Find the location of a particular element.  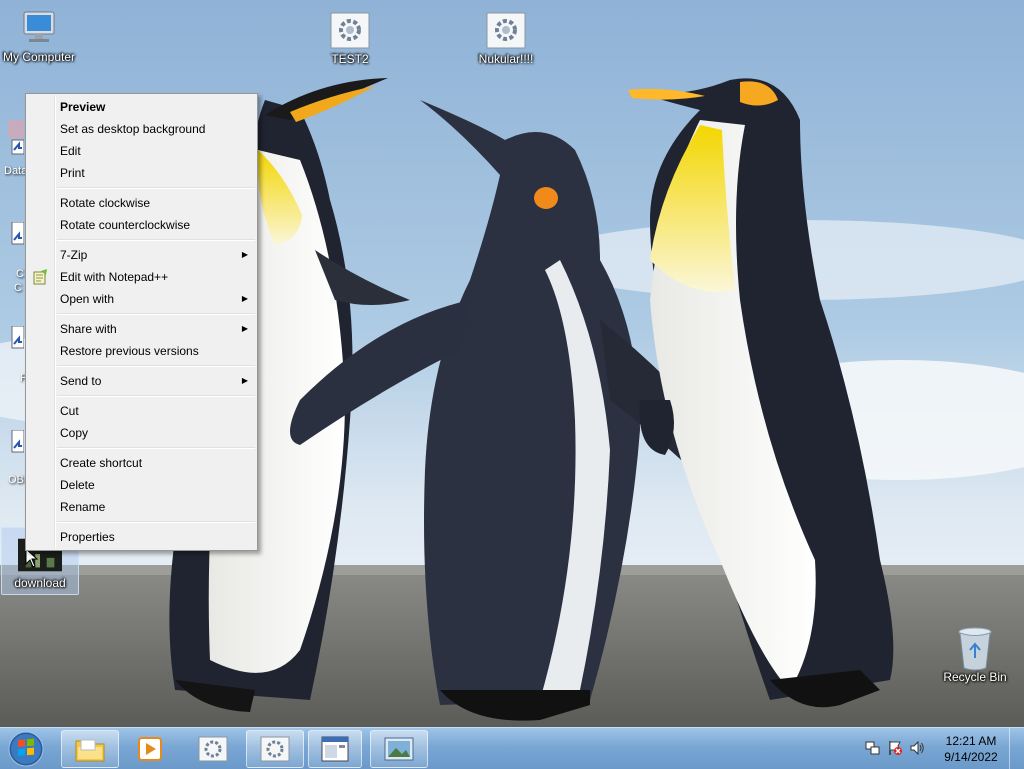

clock-date: 9/14/2022 is located at coordinates (971, 757).